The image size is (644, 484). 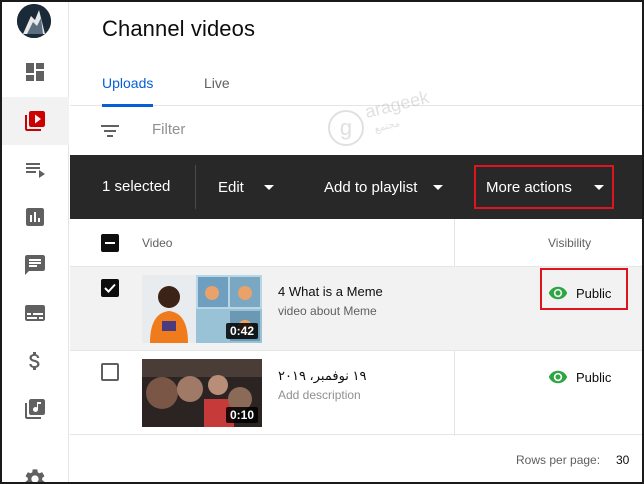 What do you see at coordinates (241, 331) in the screenshot?
I see `video-duration: 0:42` at bounding box center [241, 331].